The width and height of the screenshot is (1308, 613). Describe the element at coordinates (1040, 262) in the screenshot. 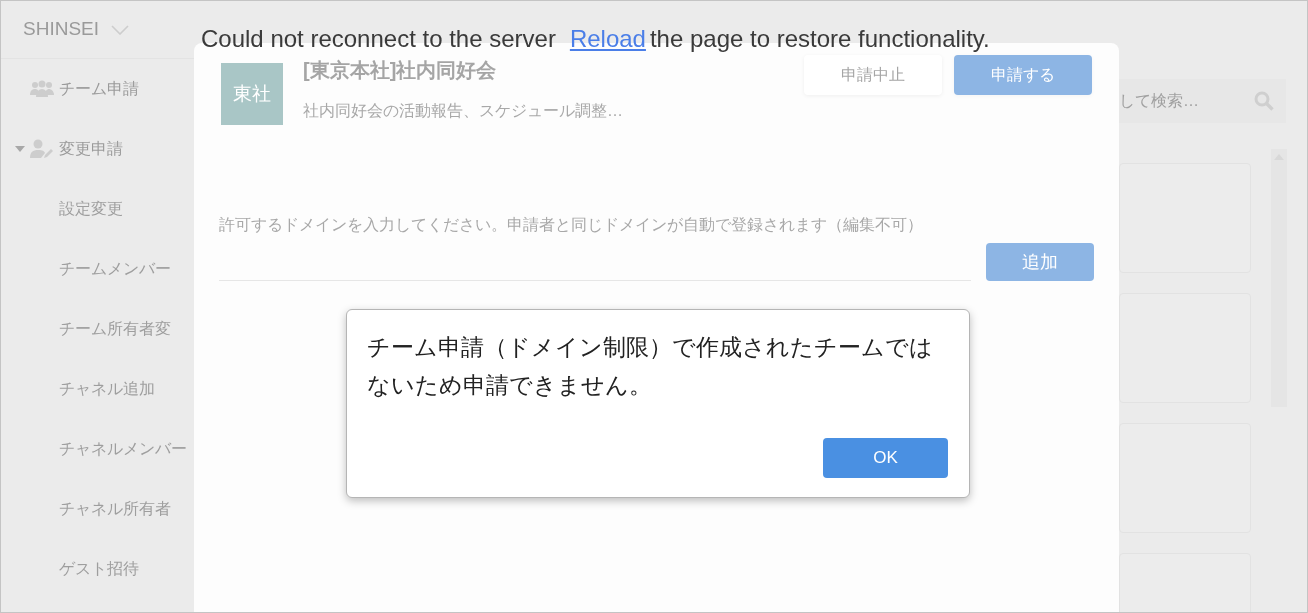

I see `add-button: 追加` at that location.